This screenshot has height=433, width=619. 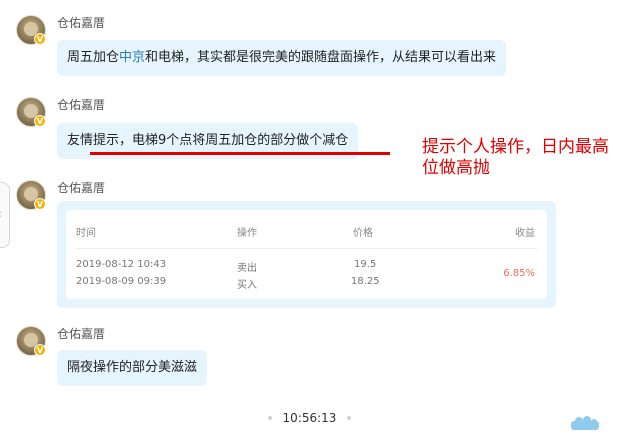 What do you see at coordinates (306, 248) in the screenshot?
I see `table-divider` at bounding box center [306, 248].